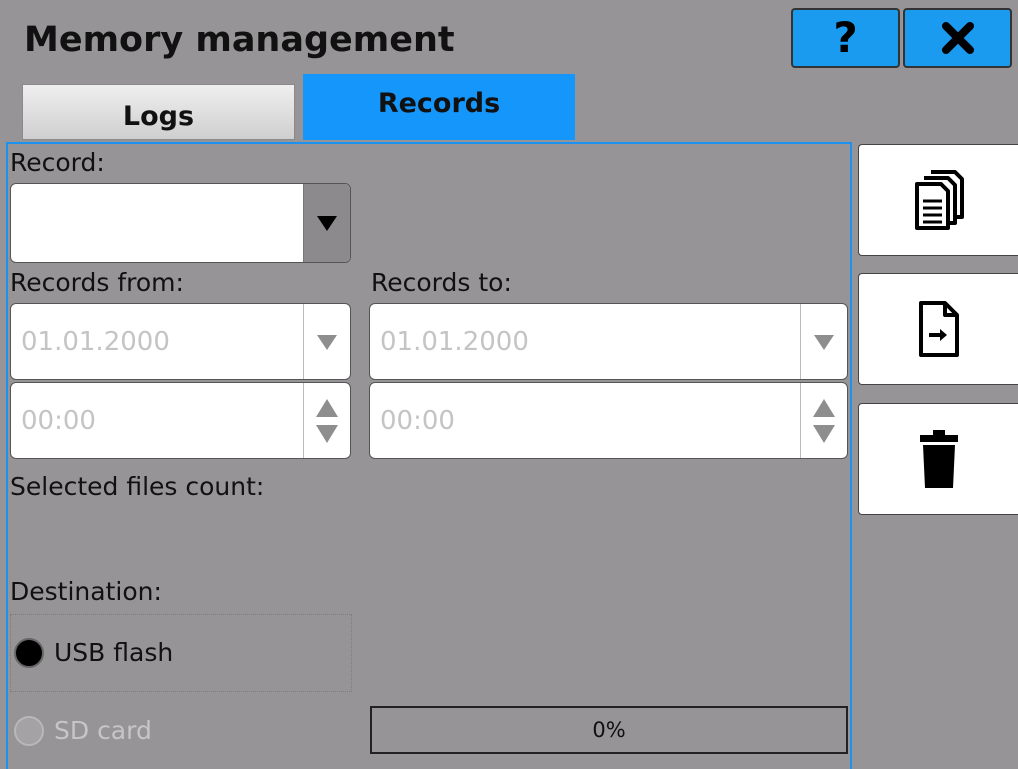  I want to click on copy-button, so click(938, 200).